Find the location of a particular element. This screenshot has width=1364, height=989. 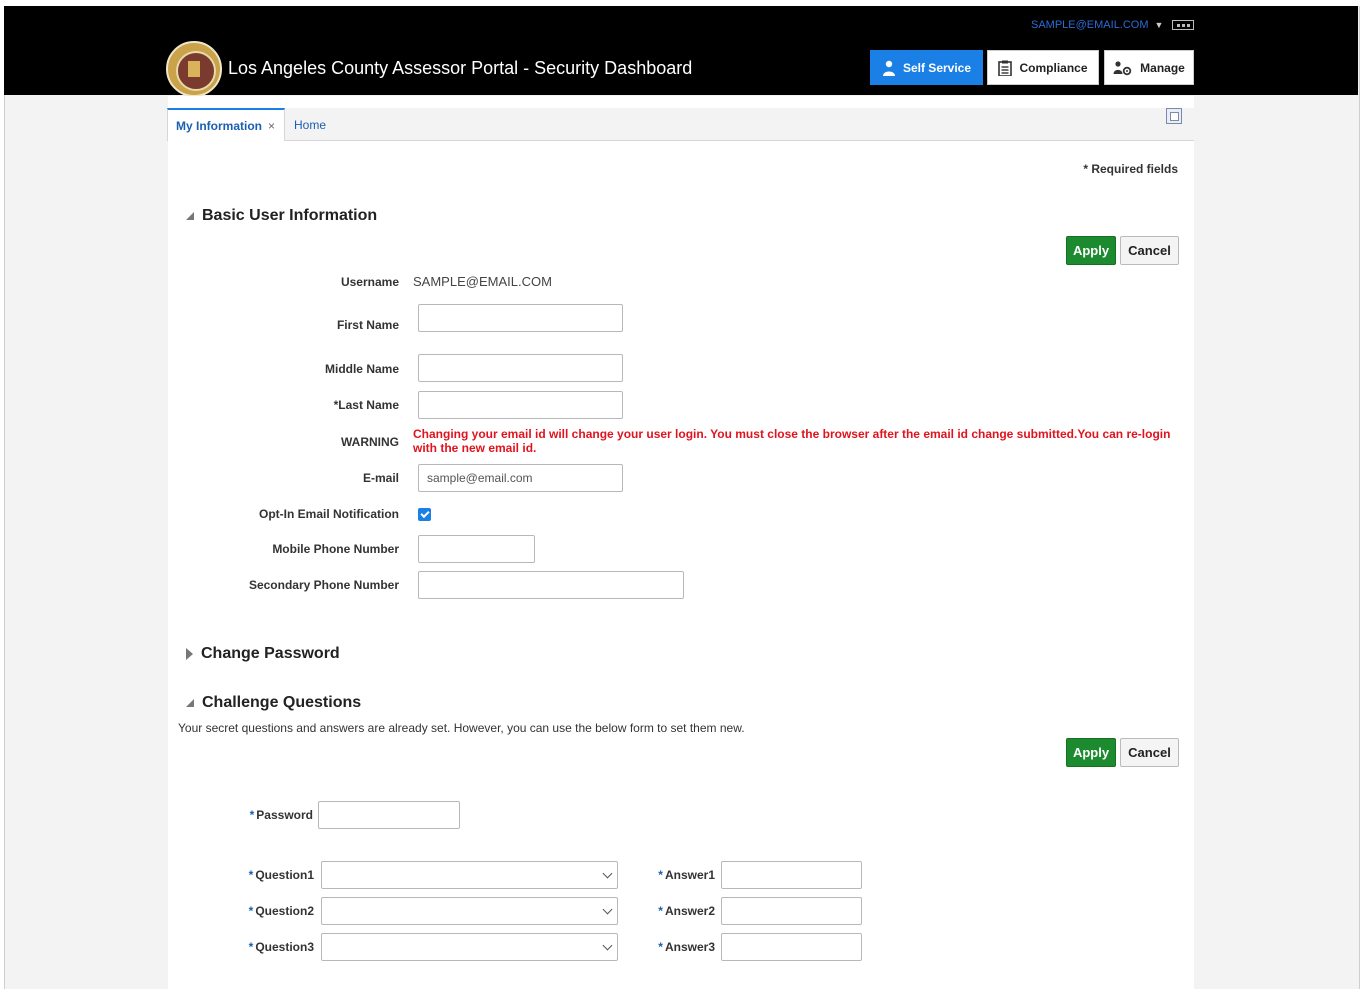

compliance-button: Compliance is located at coordinates (1043, 67).